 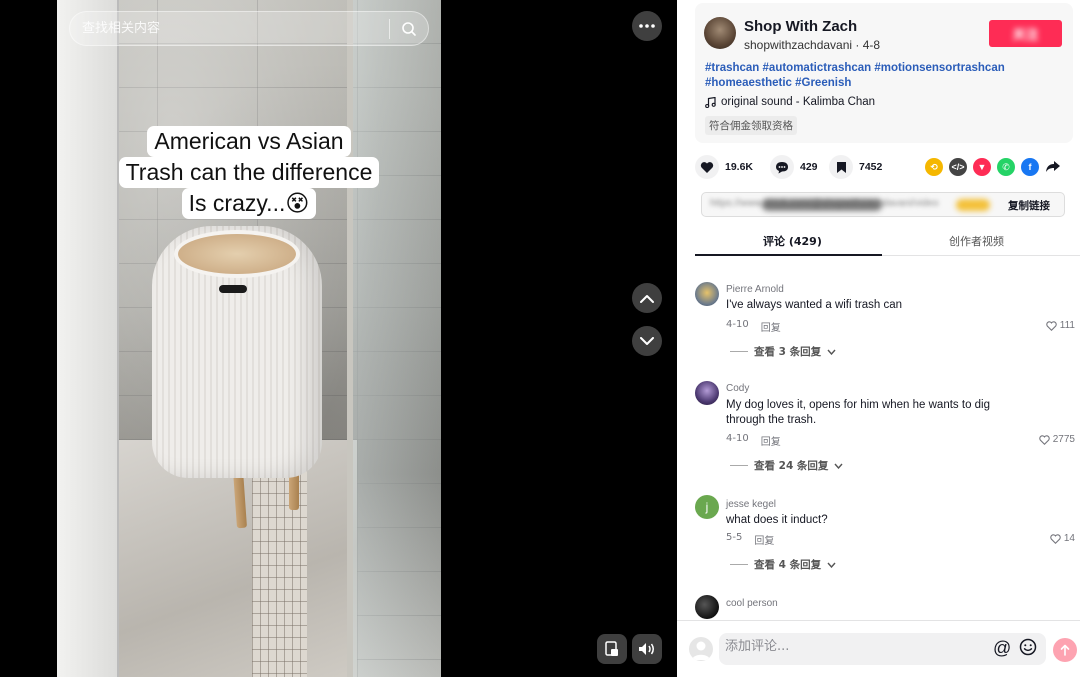 I want to click on chevron-up-icon, so click(x=647, y=298).